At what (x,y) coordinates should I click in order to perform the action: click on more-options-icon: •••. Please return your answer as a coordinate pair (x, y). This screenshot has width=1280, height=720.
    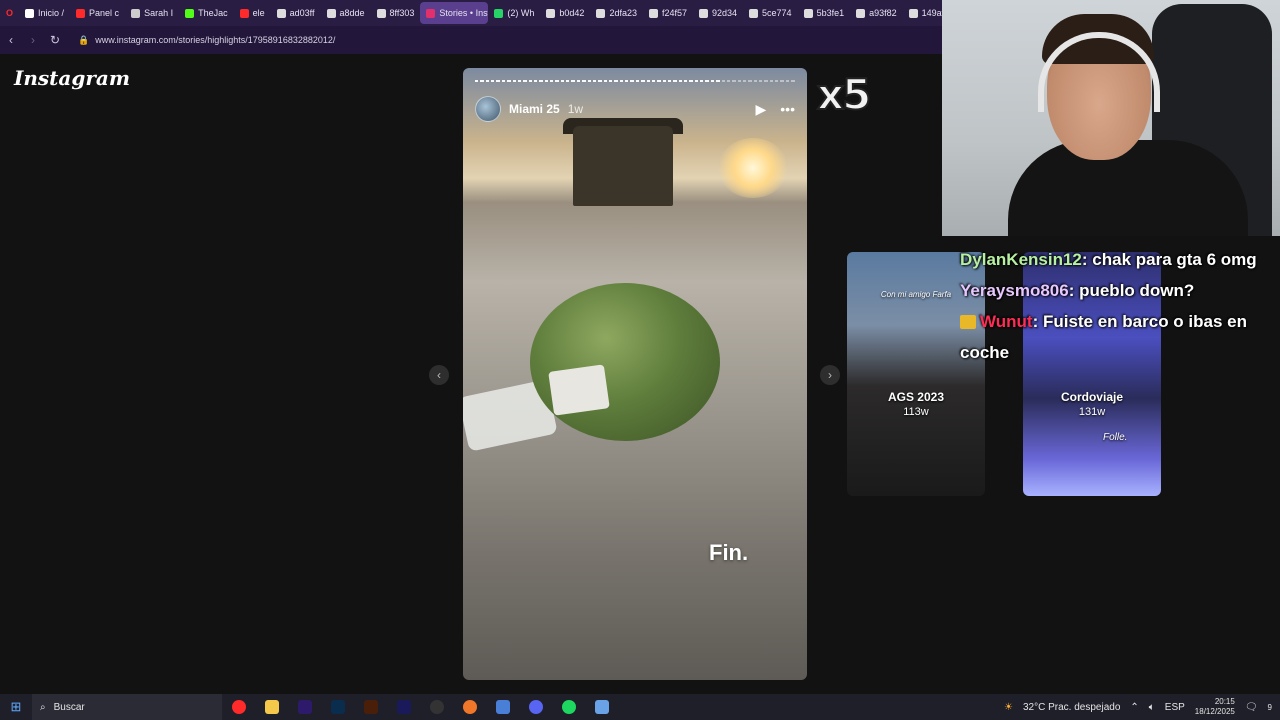
    Looking at the image, I should click on (787, 109).